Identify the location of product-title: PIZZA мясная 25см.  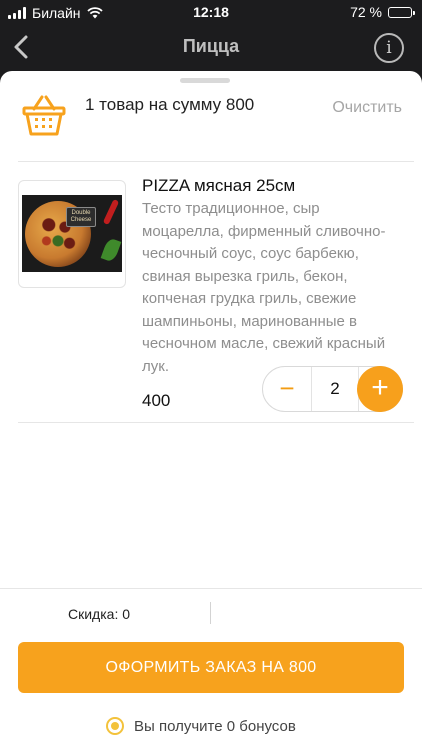
(219, 185).